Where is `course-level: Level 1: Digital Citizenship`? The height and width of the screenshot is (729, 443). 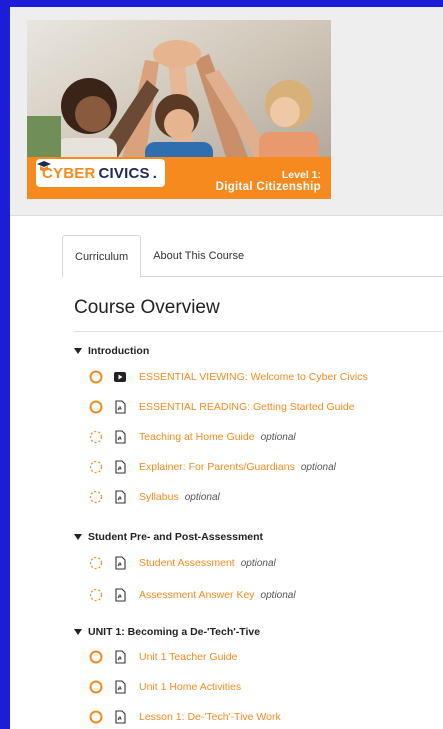
course-level: Level 1: Digital Citizenship is located at coordinates (268, 181).